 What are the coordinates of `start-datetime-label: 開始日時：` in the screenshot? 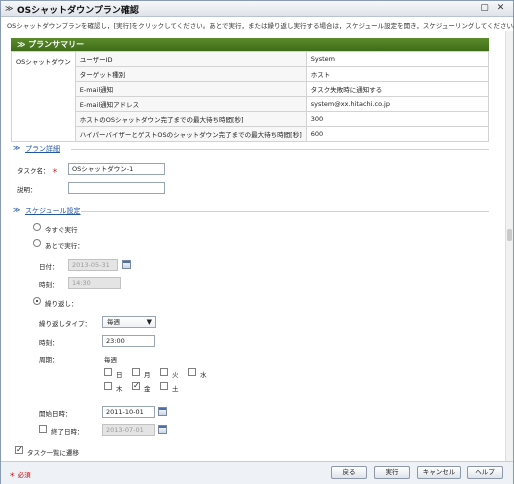 It's located at (55, 414).